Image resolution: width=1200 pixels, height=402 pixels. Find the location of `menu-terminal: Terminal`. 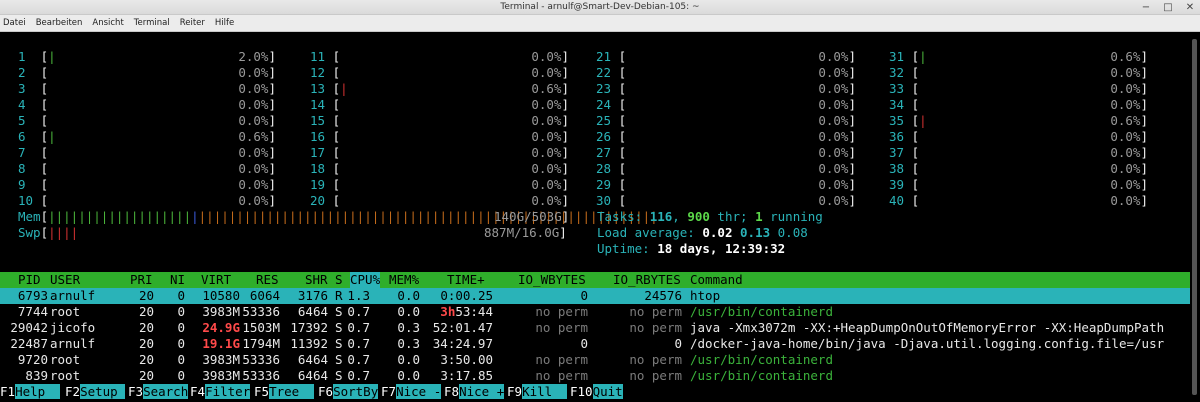

menu-terminal: Terminal is located at coordinates (152, 23).